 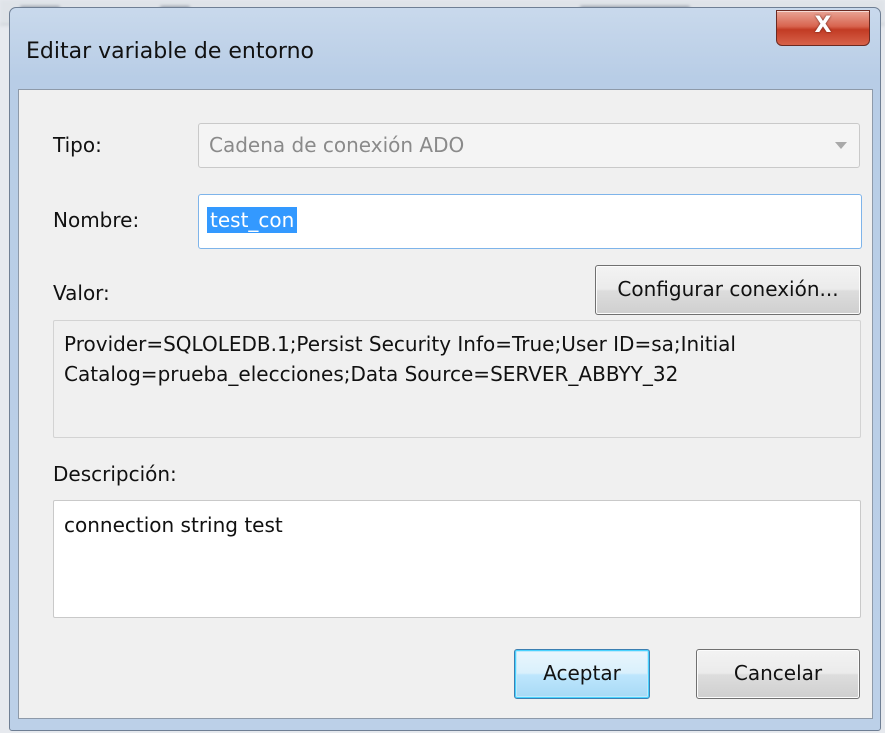 I want to click on chevron-down-icon, so click(x=841, y=145).